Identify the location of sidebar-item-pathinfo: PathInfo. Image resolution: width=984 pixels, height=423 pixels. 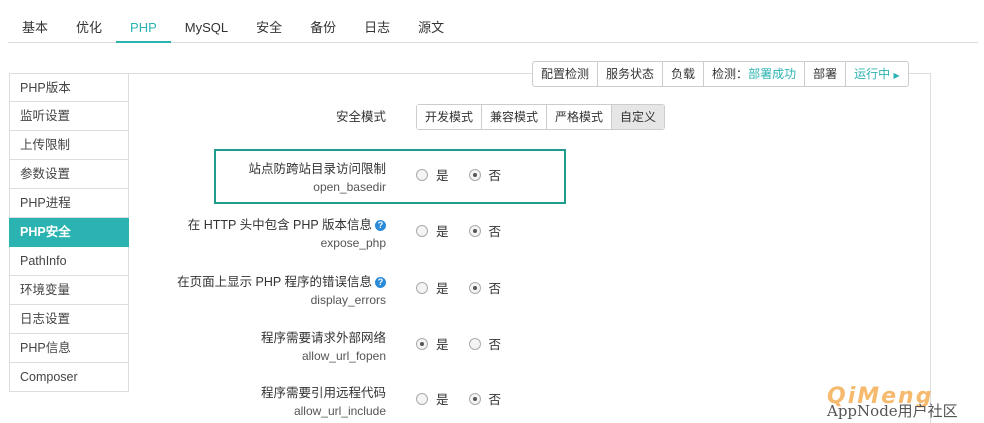
(69, 261).